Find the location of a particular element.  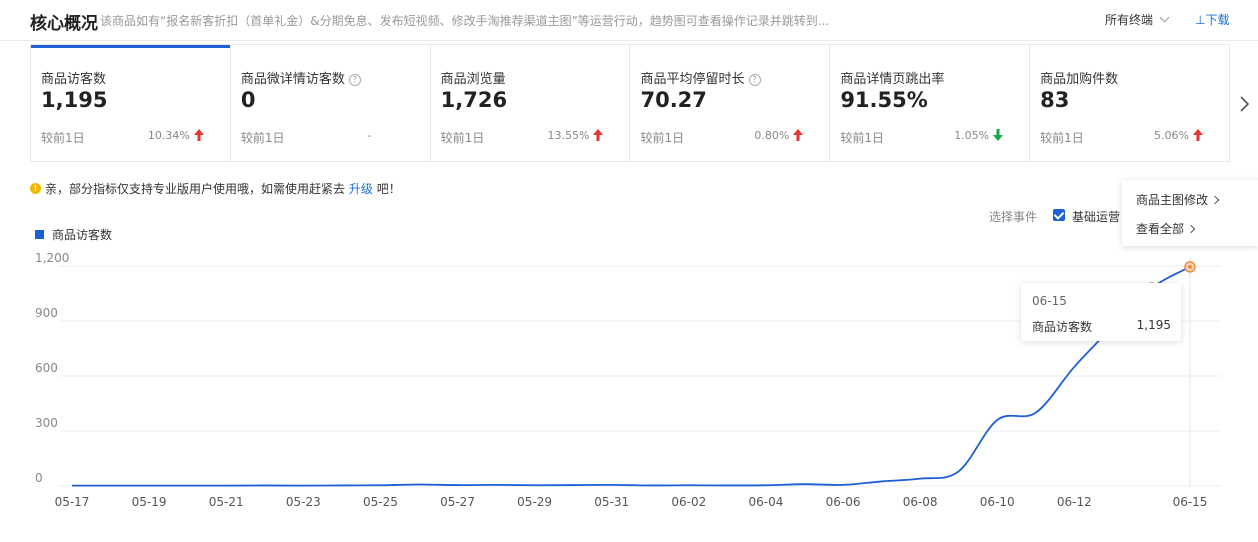

notice-text-after: 吧！ is located at coordinates (388, 189).